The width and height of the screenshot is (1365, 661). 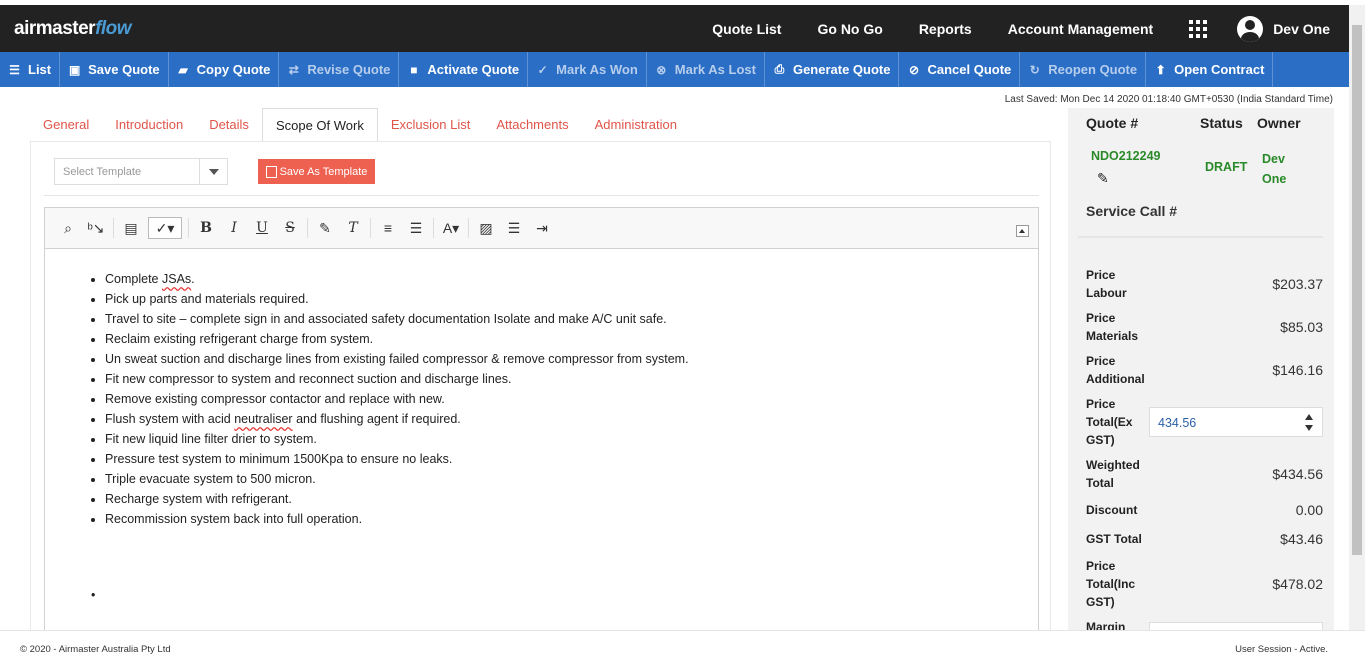 I want to click on save-quote-button: ▣ Save Quote, so click(x=114, y=69).